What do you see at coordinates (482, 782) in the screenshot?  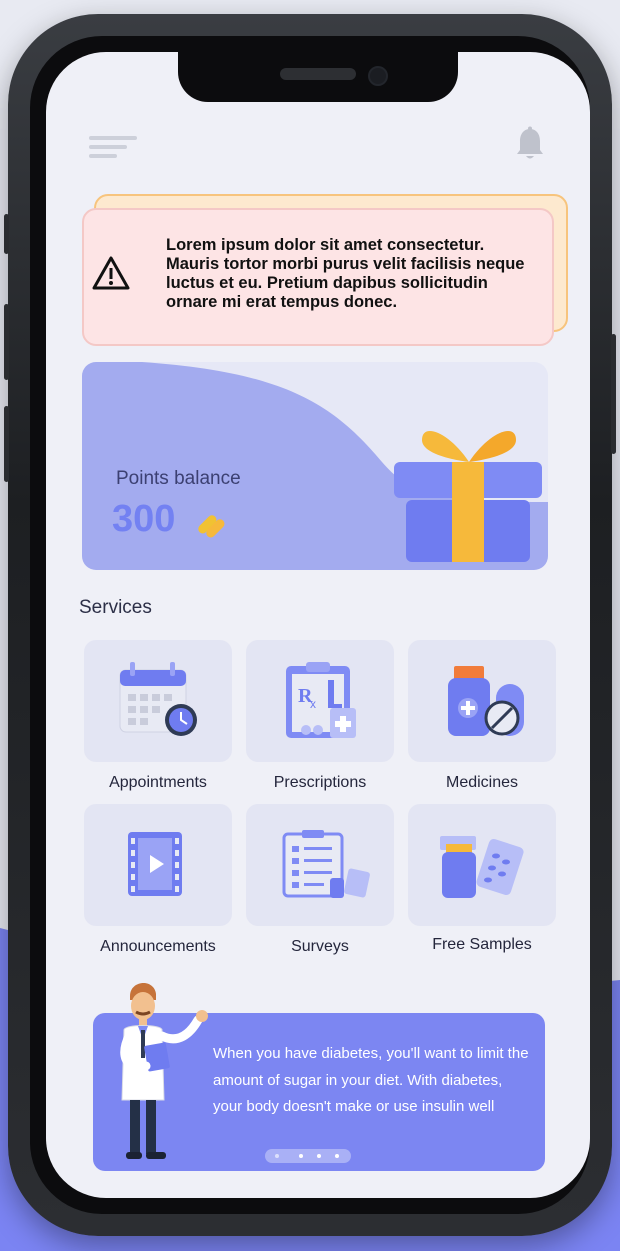 I see `medicines-label: Medicines` at bounding box center [482, 782].